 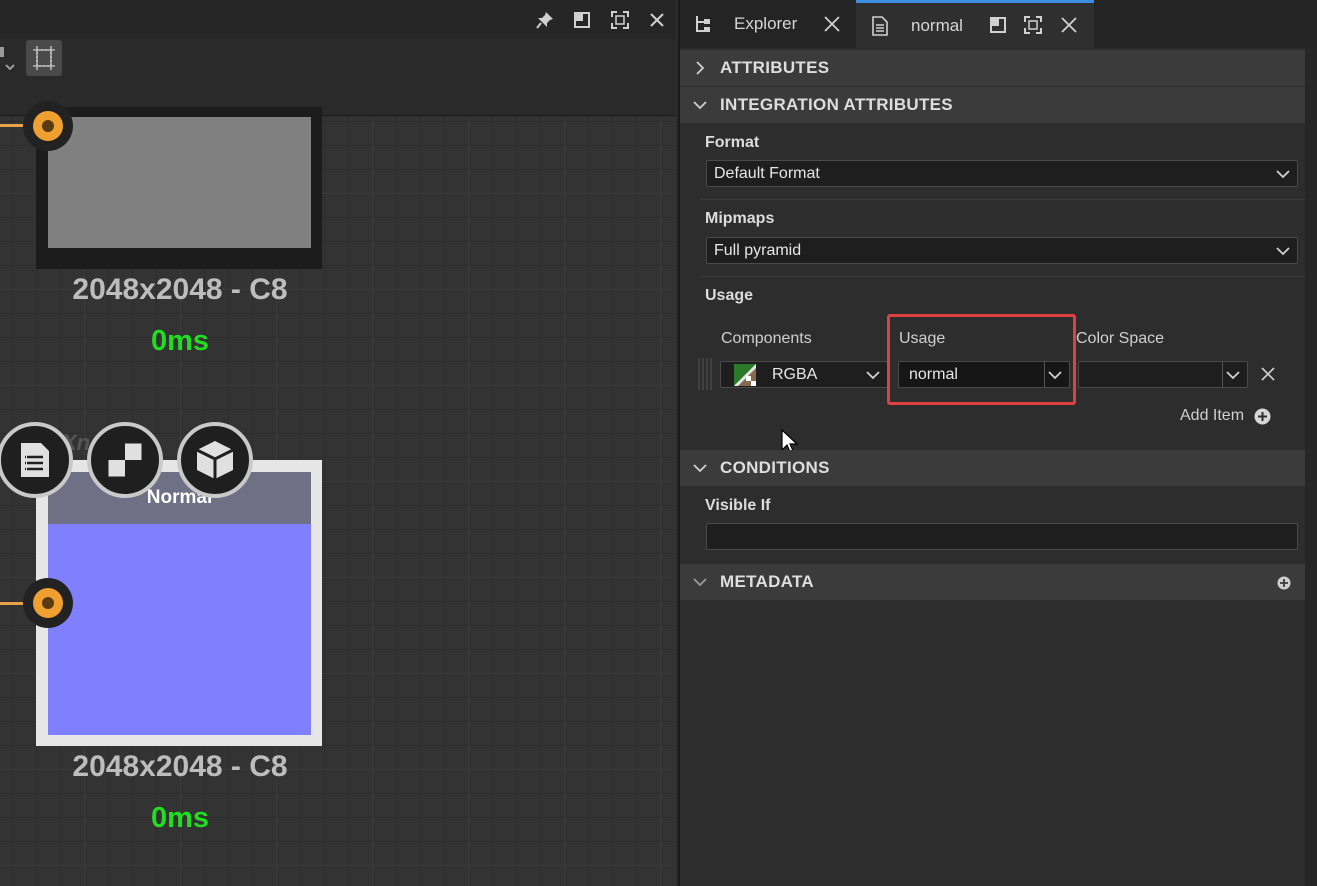 What do you see at coordinates (338, 77) in the screenshot?
I see `graph-toolbar` at bounding box center [338, 77].